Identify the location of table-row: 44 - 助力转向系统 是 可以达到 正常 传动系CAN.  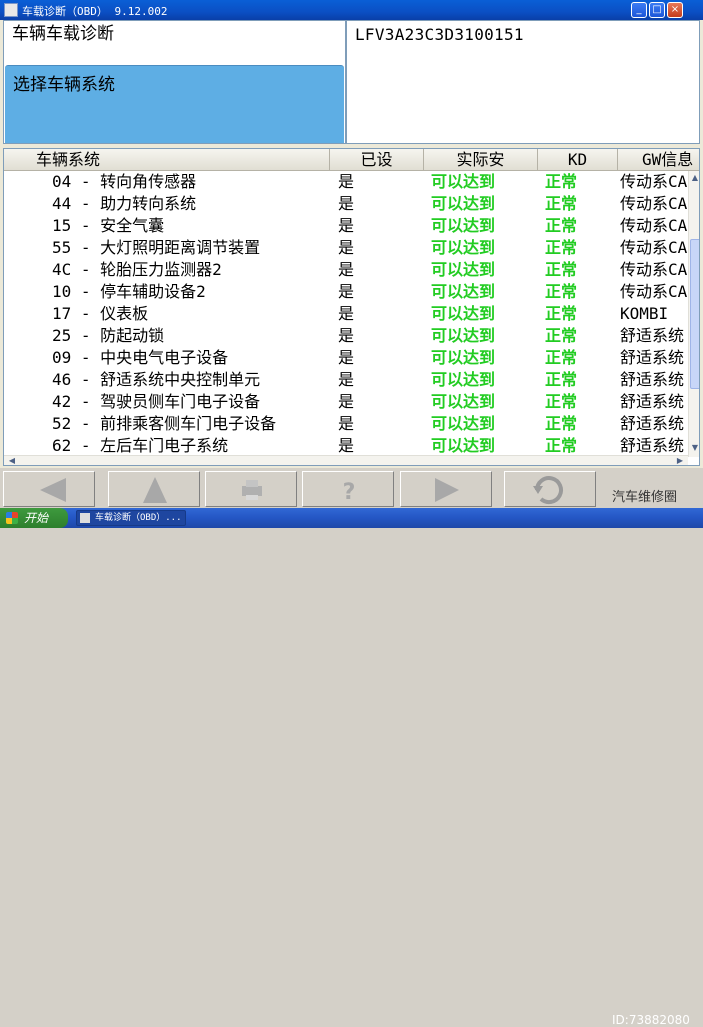
(346, 204).